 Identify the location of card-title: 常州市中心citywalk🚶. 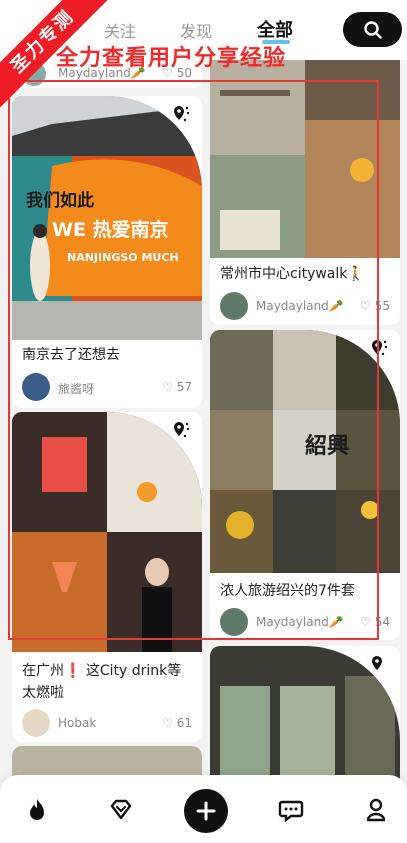
(292, 274).